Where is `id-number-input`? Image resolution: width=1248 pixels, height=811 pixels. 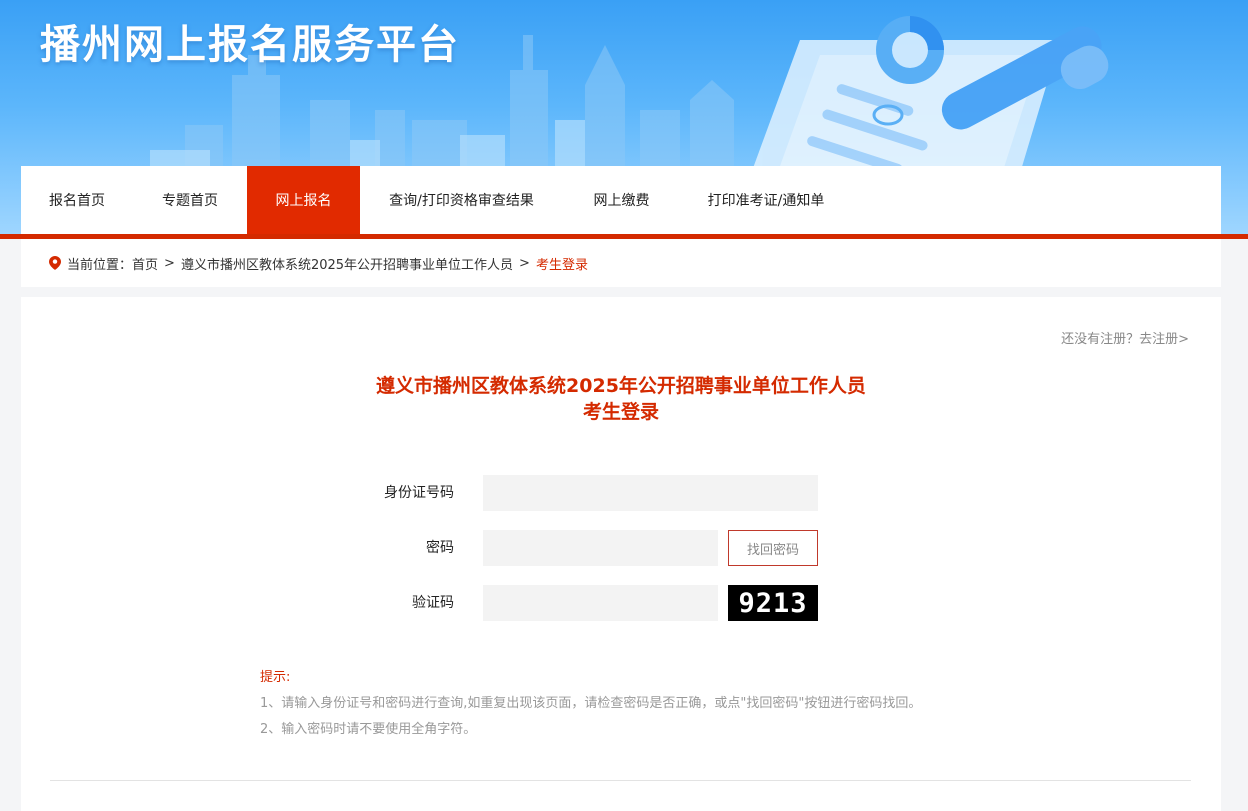
id-number-input is located at coordinates (650, 493).